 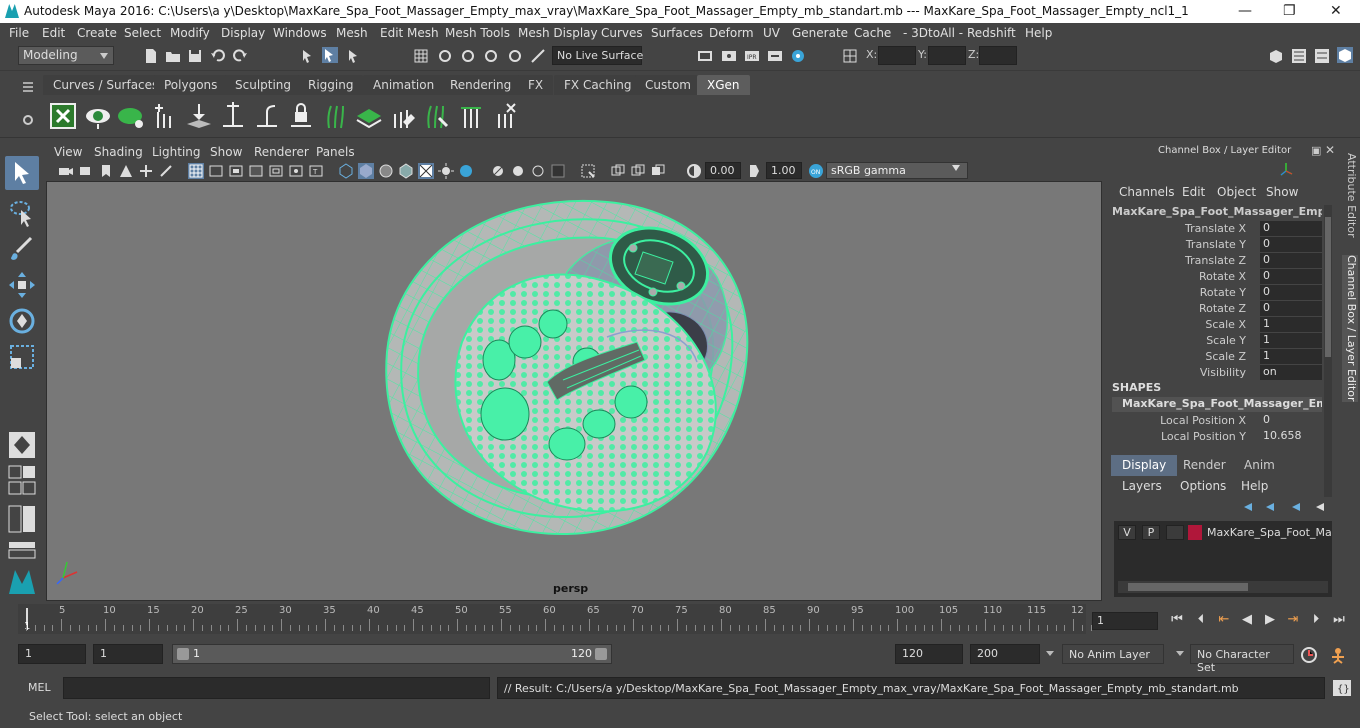 What do you see at coordinates (466, 171) in the screenshot?
I see `ambient-occlusion-icon` at bounding box center [466, 171].